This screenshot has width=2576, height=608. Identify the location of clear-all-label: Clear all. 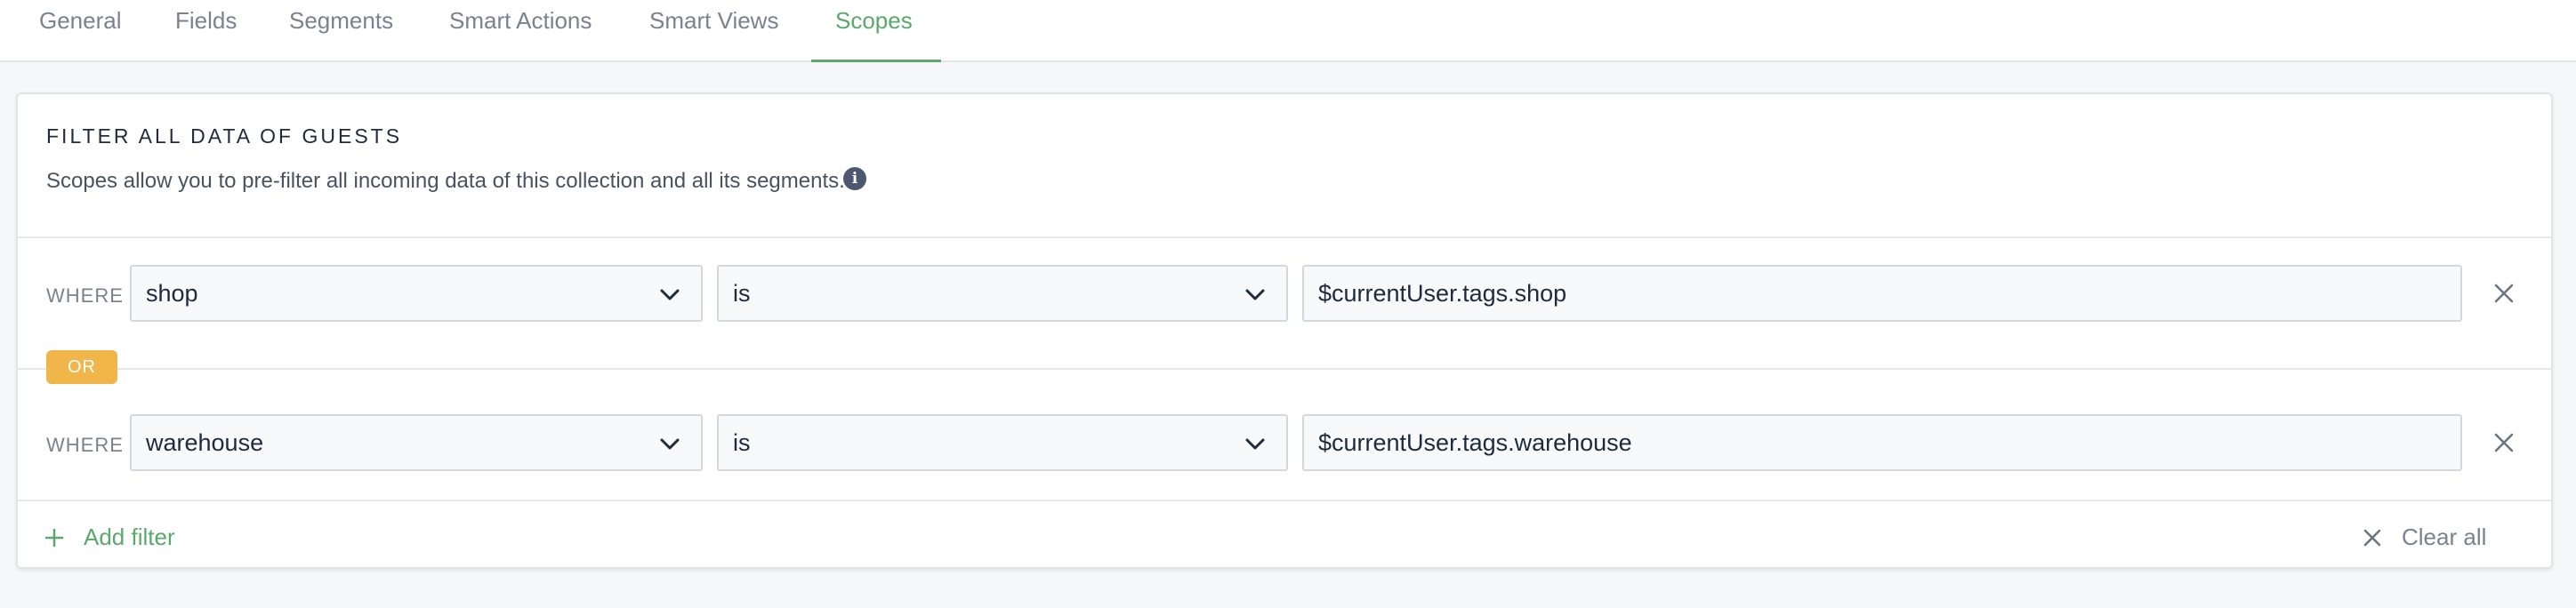
(2444, 537).